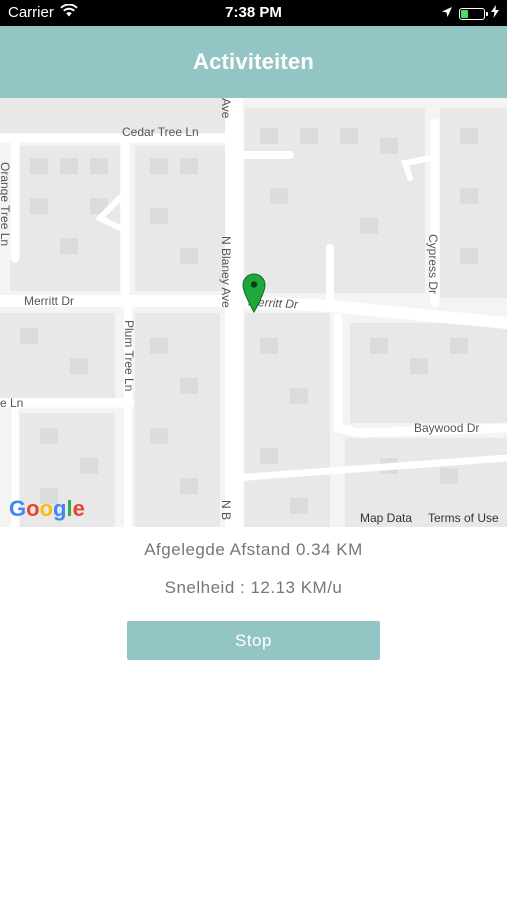 The height and width of the screenshot is (900, 507). Describe the element at coordinates (433, 264) in the screenshot. I see `street-cypress-dr: Cypress Dr` at that location.